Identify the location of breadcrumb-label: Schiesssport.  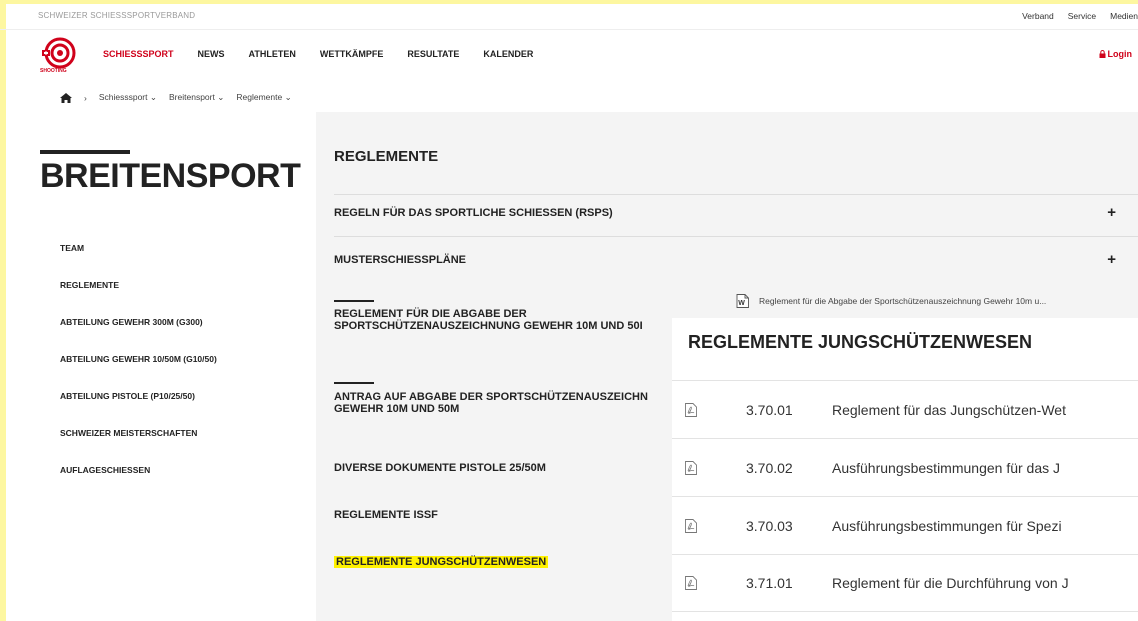
(123, 97).